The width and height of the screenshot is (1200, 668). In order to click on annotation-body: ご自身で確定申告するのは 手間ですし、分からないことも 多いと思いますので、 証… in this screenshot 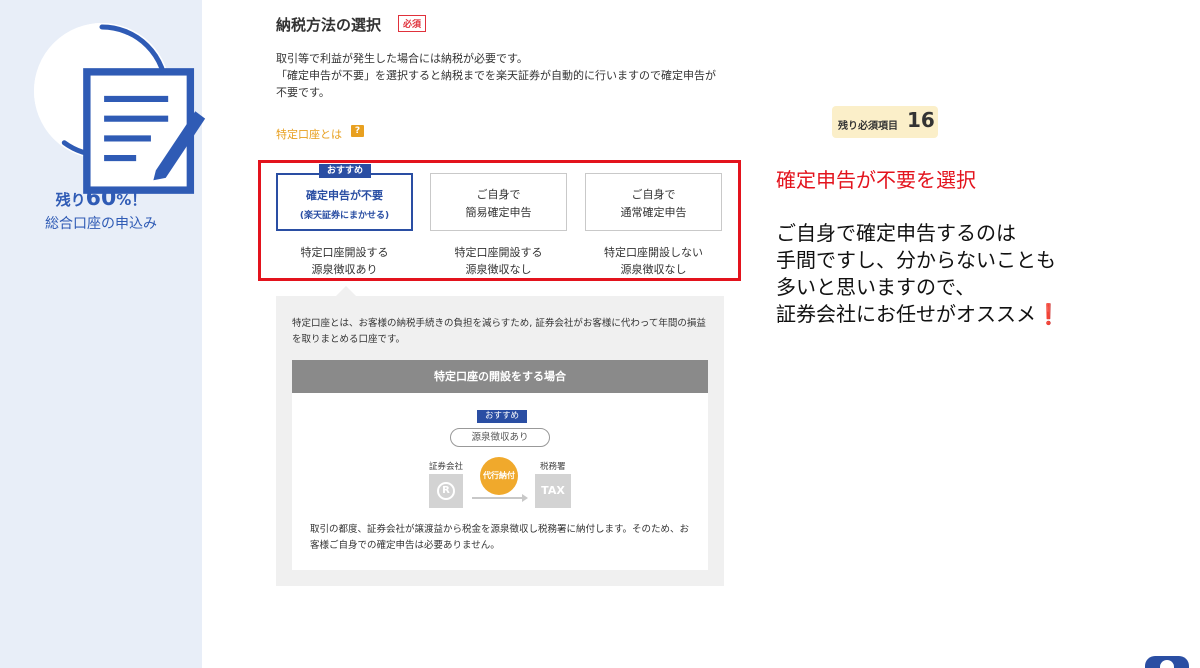, I will do `click(918, 274)`.